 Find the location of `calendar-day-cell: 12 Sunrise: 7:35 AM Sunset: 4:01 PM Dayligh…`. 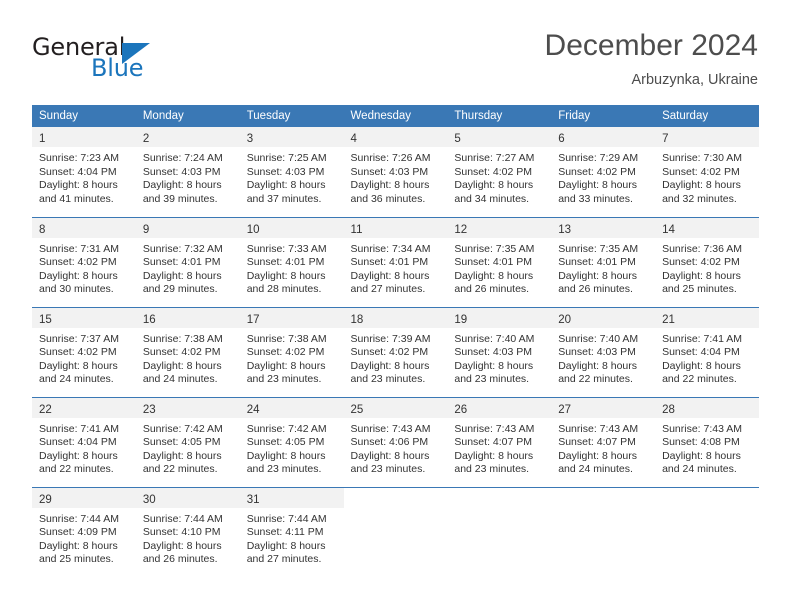

calendar-day-cell: 12 Sunrise: 7:35 AM Sunset: 4:01 PM Dayligh… is located at coordinates (499, 261).